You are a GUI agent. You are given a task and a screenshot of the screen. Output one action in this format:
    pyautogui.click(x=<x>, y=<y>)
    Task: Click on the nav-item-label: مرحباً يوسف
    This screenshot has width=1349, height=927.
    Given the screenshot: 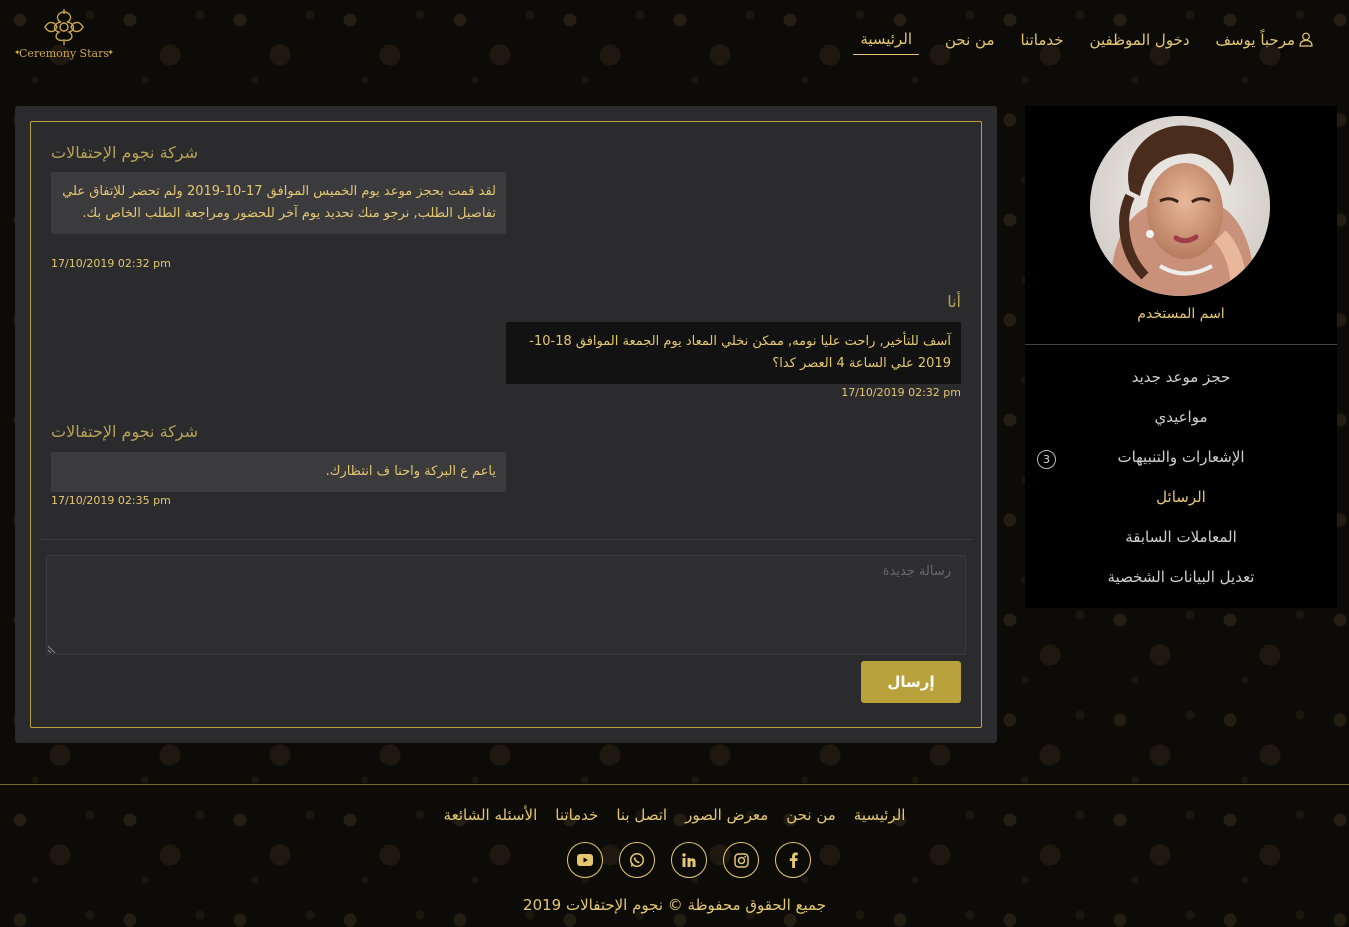 What is the action you would take?
    pyautogui.click(x=1255, y=39)
    